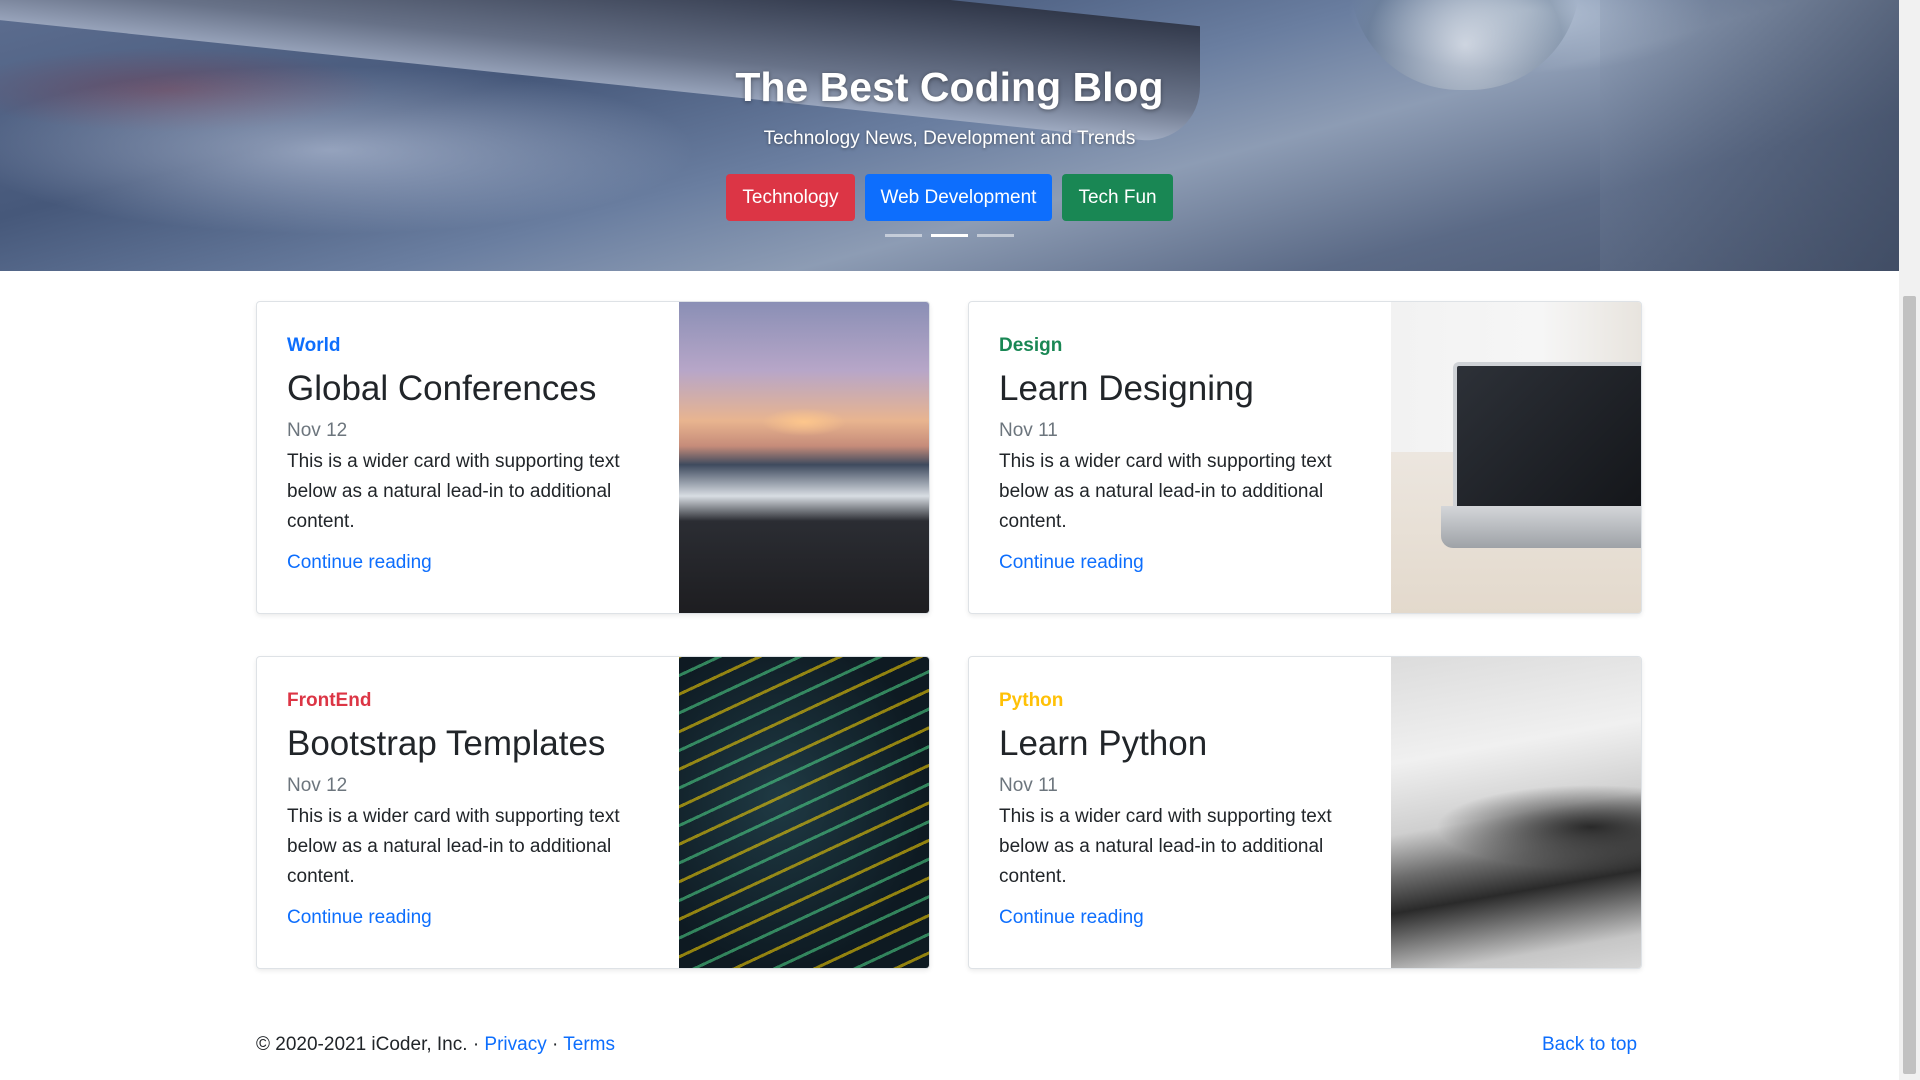  Describe the element at coordinates (1031, 700) in the screenshot. I see `card-category: Python` at that location.